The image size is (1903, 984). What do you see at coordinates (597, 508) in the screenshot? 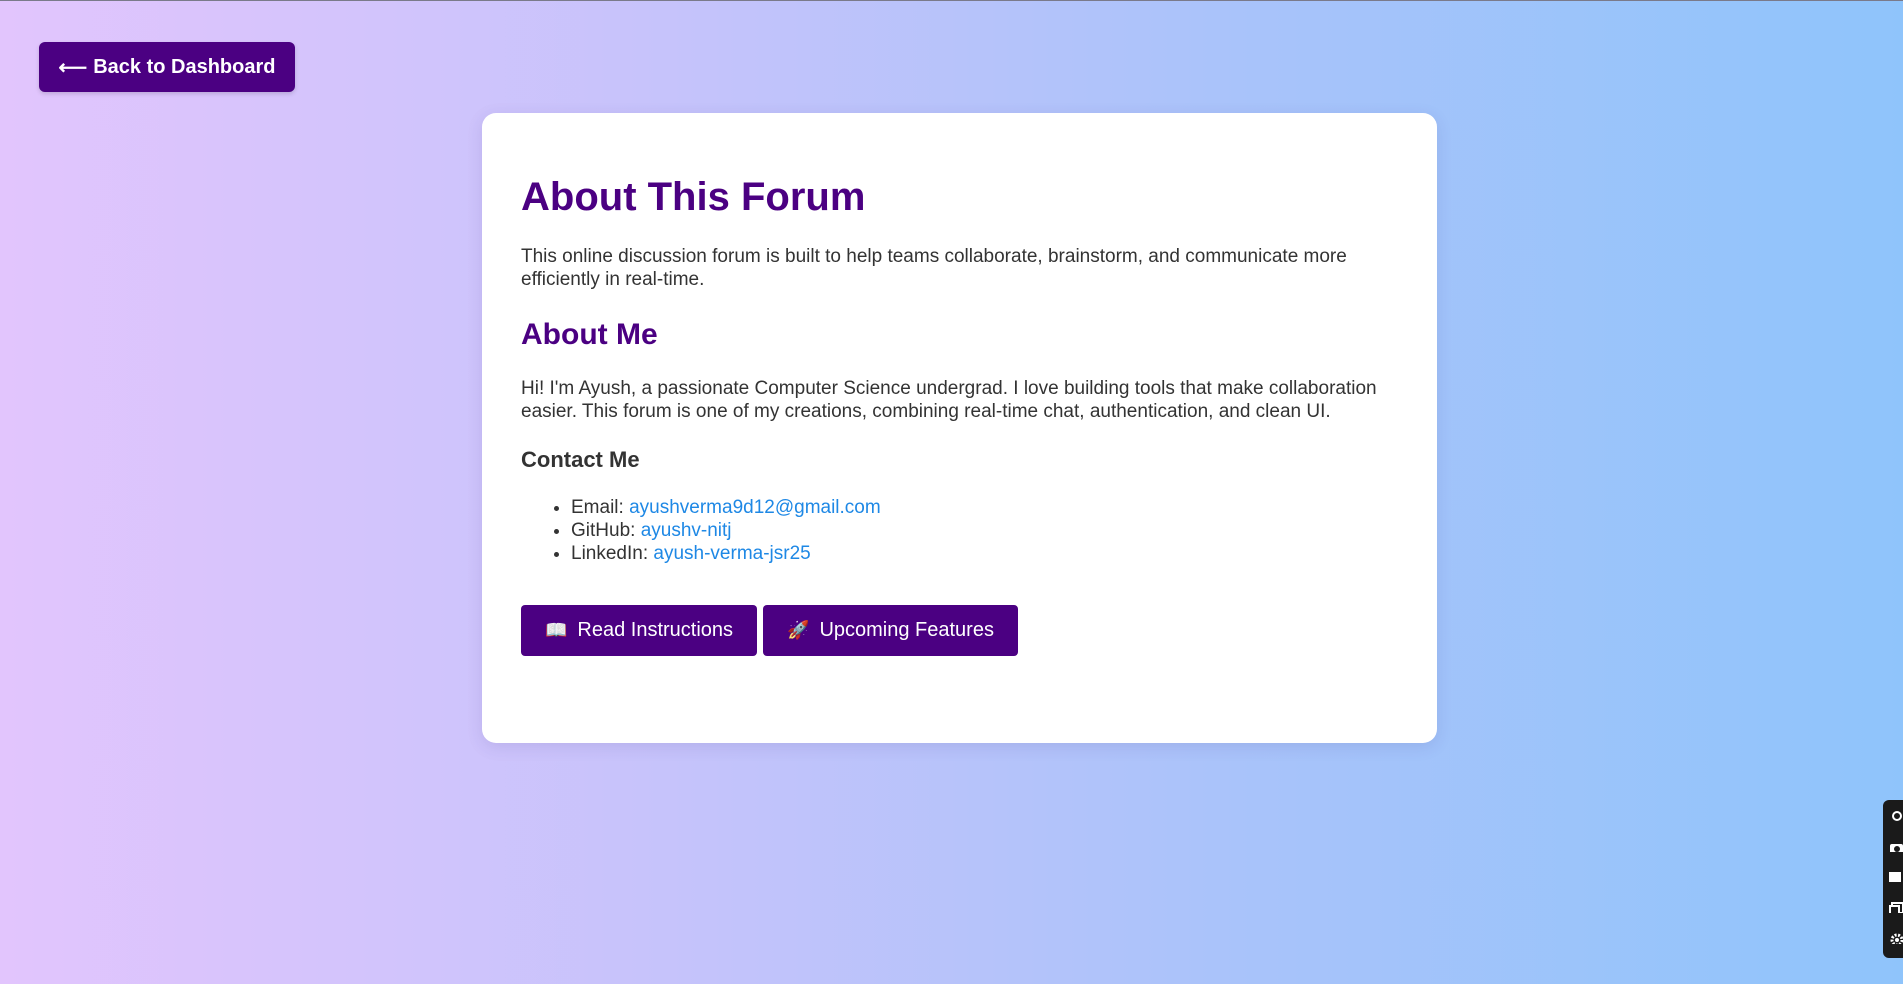
I see `contact-label: Email:` at bounding box center [597, 508].